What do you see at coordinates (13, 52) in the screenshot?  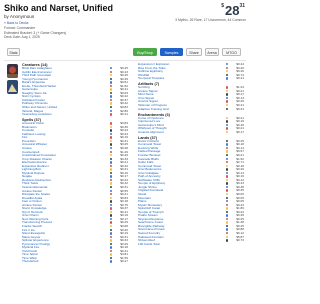 I see `stats-button: Stats` at bounding box center [13, 52].